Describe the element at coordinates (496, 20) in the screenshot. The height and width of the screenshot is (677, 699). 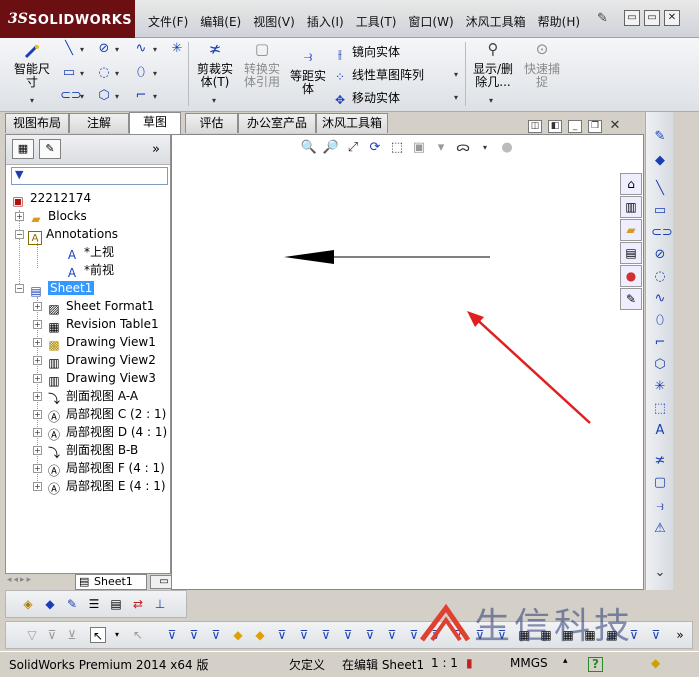
I see `menu-mufeng-toolbox: 沐风工具箱` at that location.